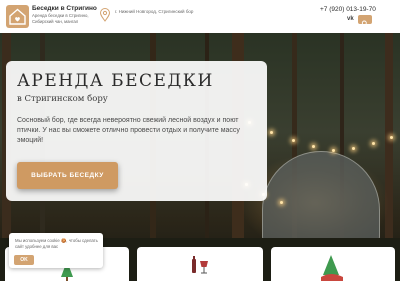  Describe the element at coordinates (62, 99) in the screenshot. I see `hero-subtitle: в Стригинском бору` at that location.